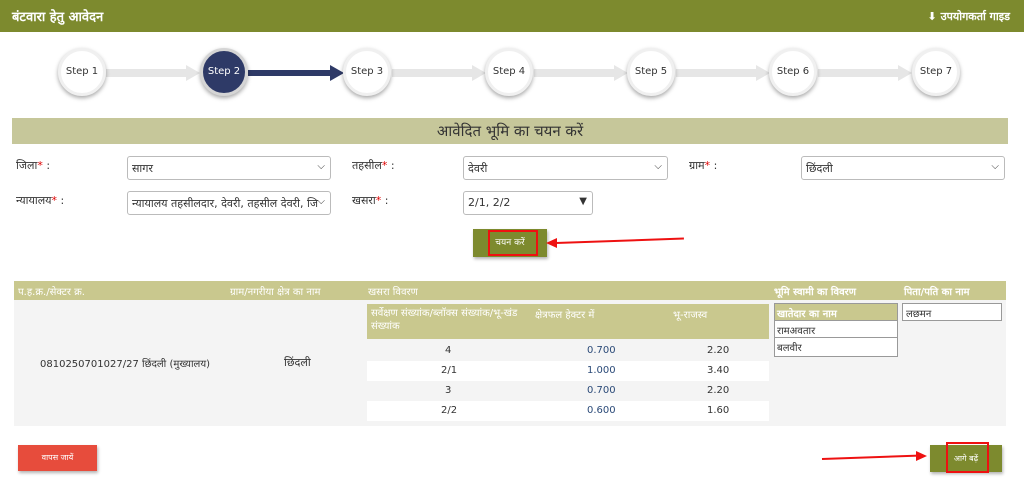  What do you see at coordinates (370, 200) in the screenshot?
I see `khasra-label: खसरा* :` at bounding box center [370, 200].